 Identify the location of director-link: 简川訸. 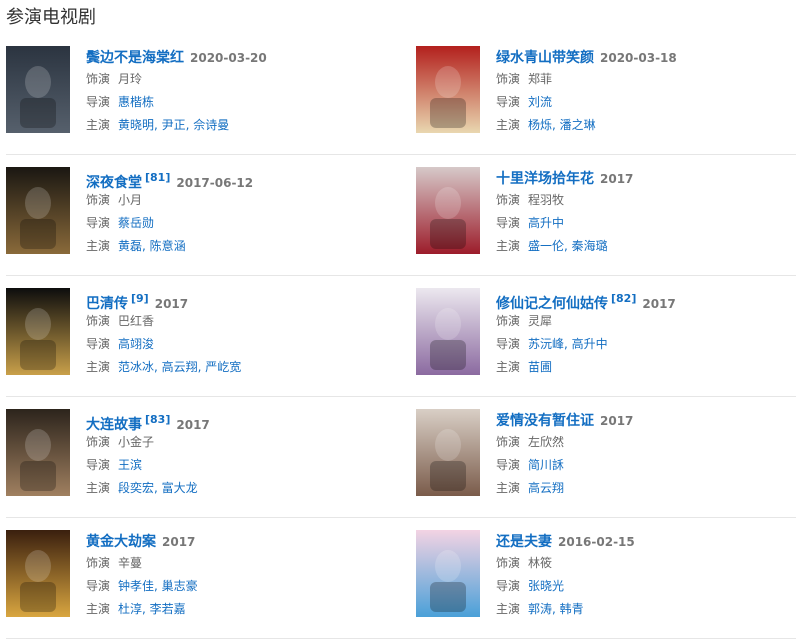
(546, 465).